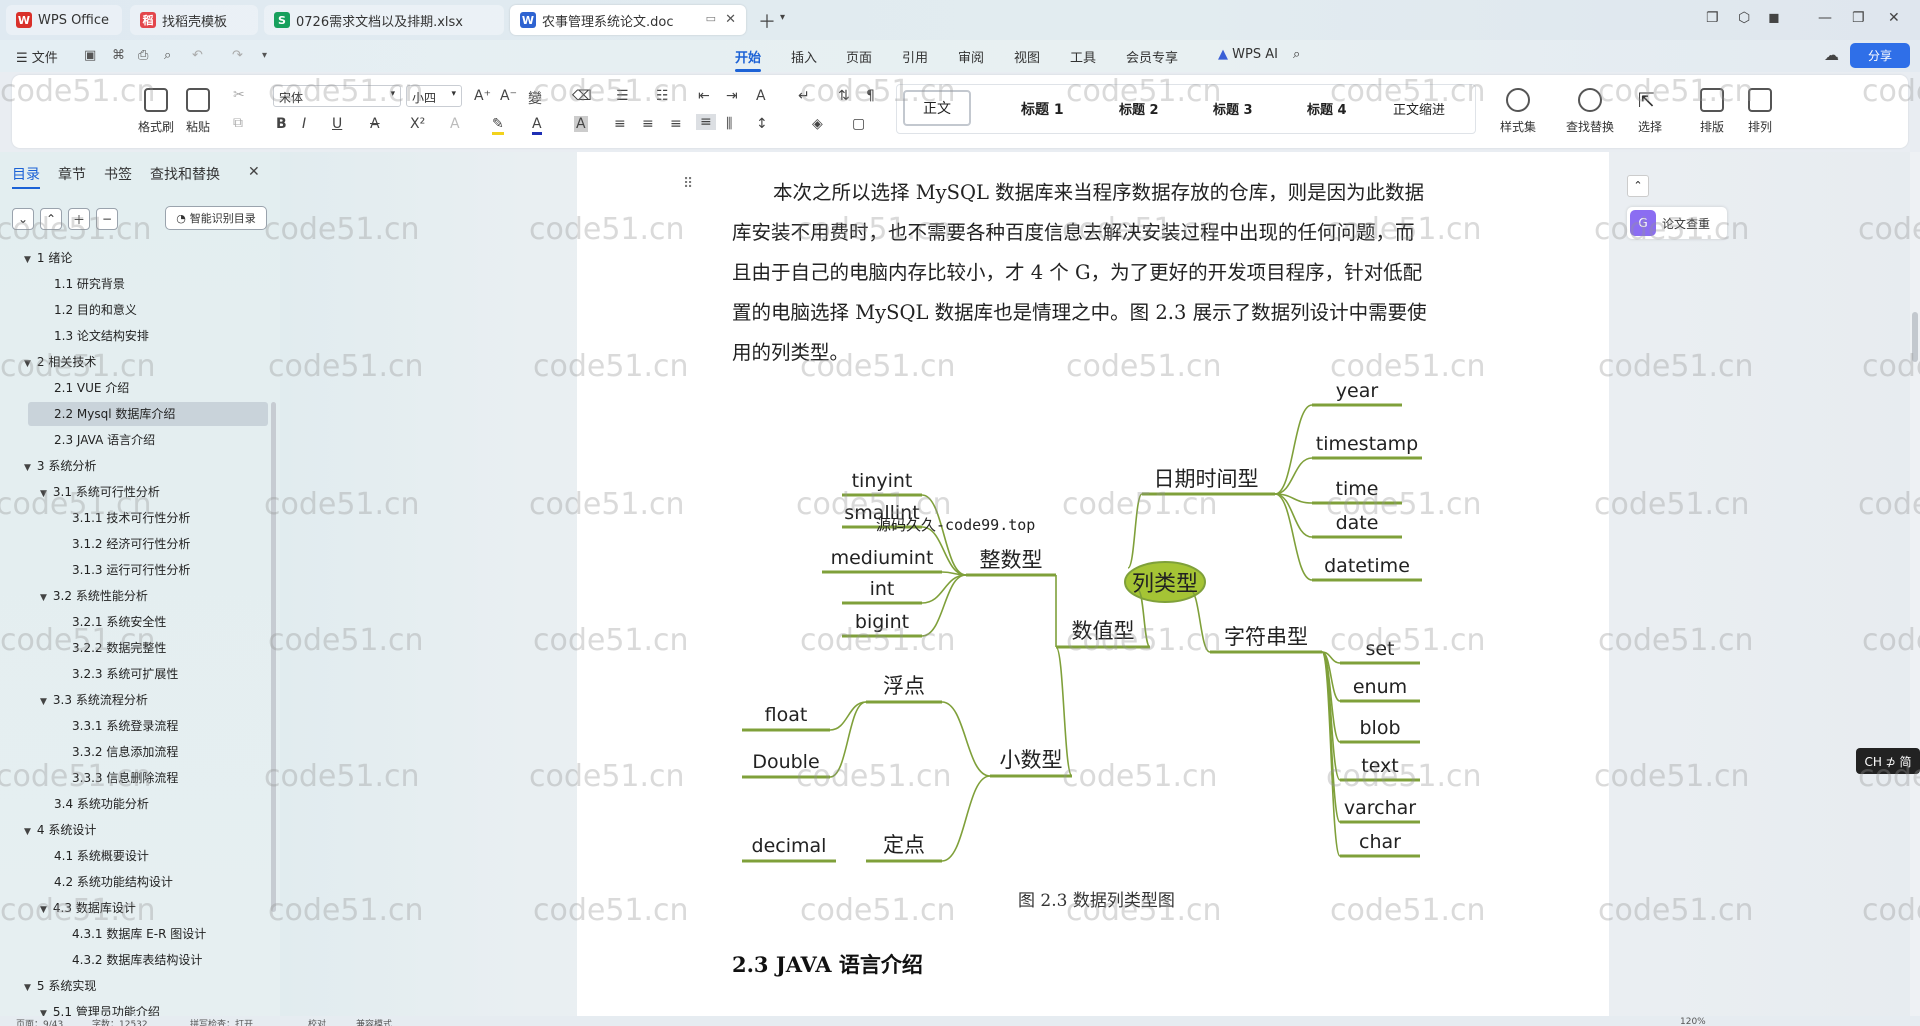  Describe the element at coordinates (124, 544) in the screenshot. I see `toc-item: 3.1.2 经济可行性分析` at that location.